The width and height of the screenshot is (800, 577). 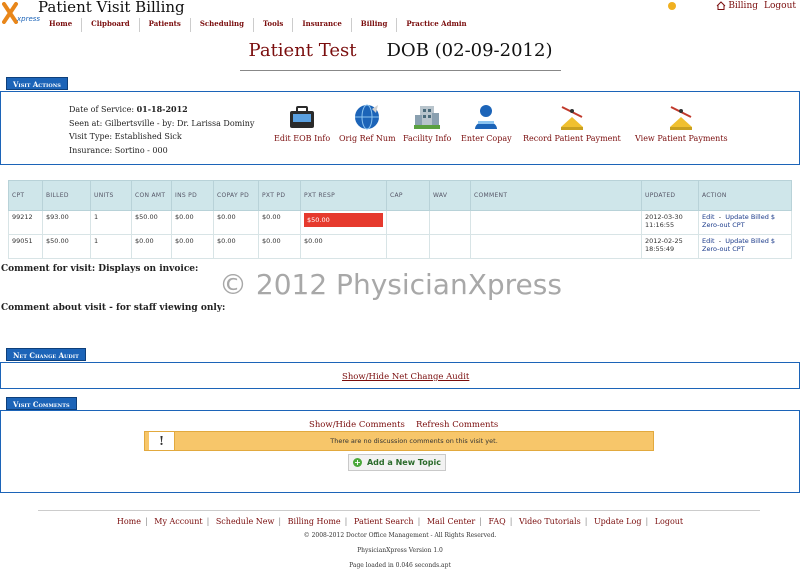 What do you see at coordinates (236, 195) in the screenshot?
I see `col-copay-pd: COPAY PD` at bounding box center [236, 195].